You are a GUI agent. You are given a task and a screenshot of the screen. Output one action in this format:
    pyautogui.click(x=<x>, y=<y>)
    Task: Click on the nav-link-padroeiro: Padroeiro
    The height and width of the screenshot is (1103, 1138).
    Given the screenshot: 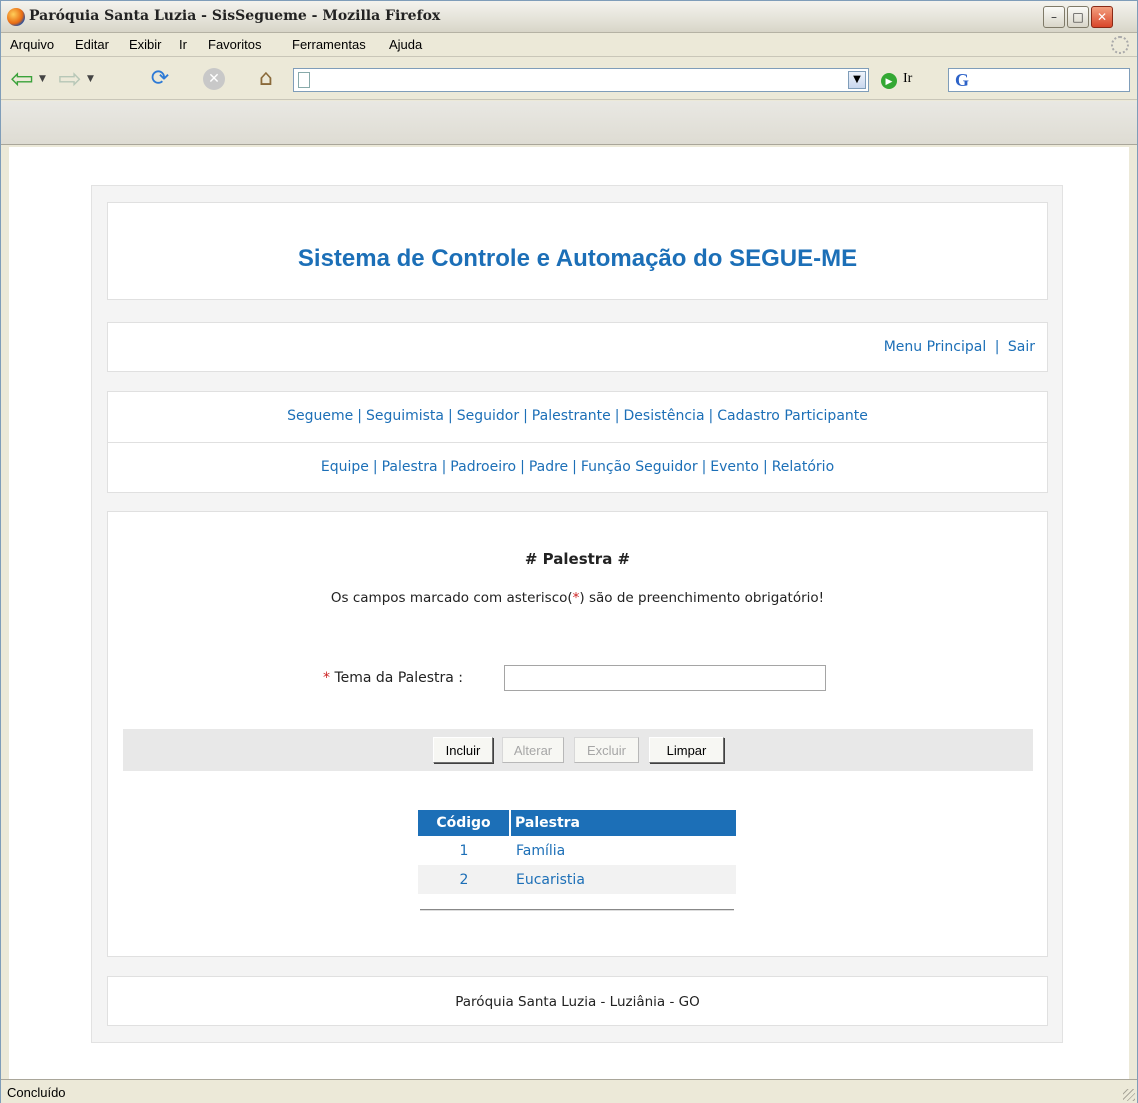 What is the action you would take?
    pyautogui.click(x=483, y=467)
    